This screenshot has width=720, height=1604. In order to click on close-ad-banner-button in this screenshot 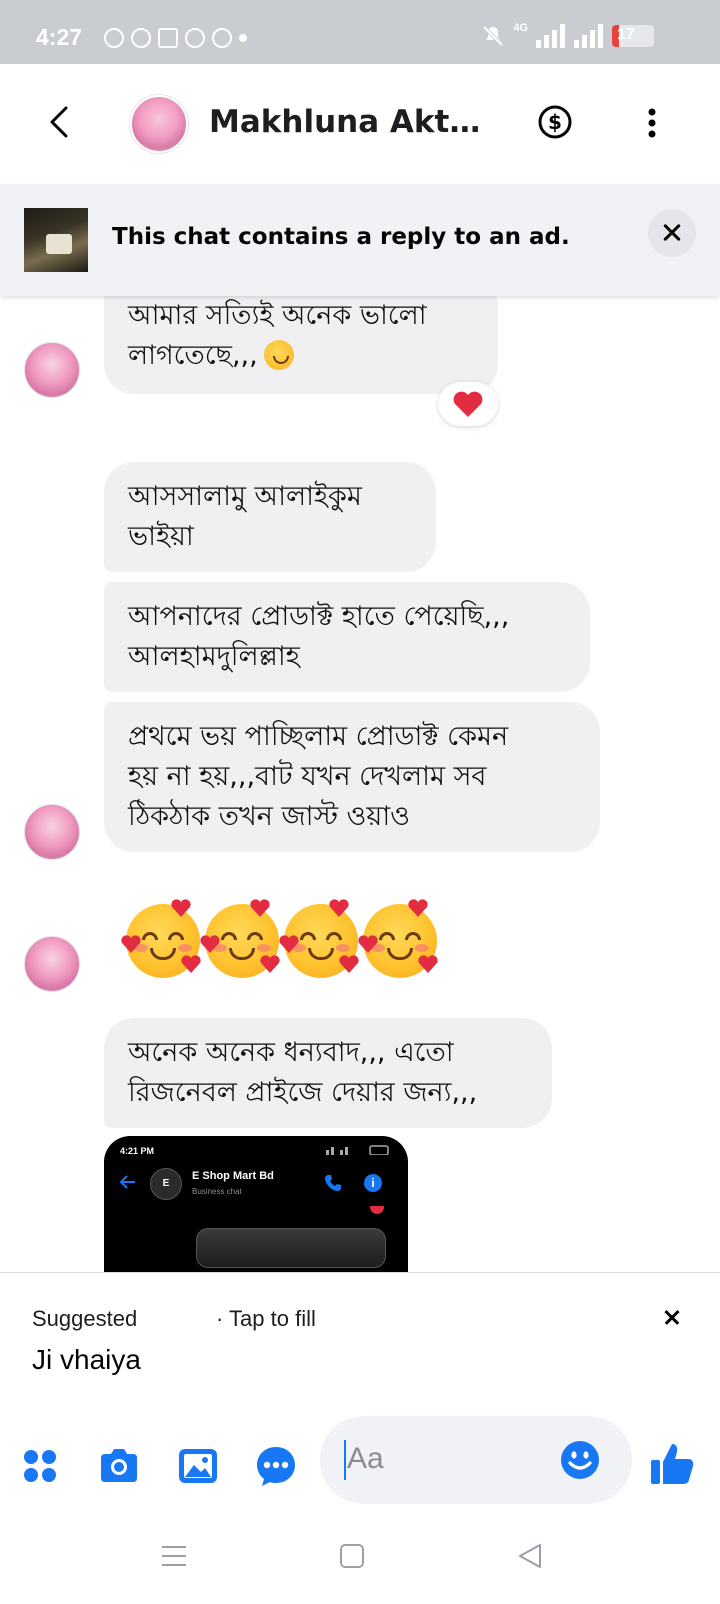, I will do `click(672, 233)`.